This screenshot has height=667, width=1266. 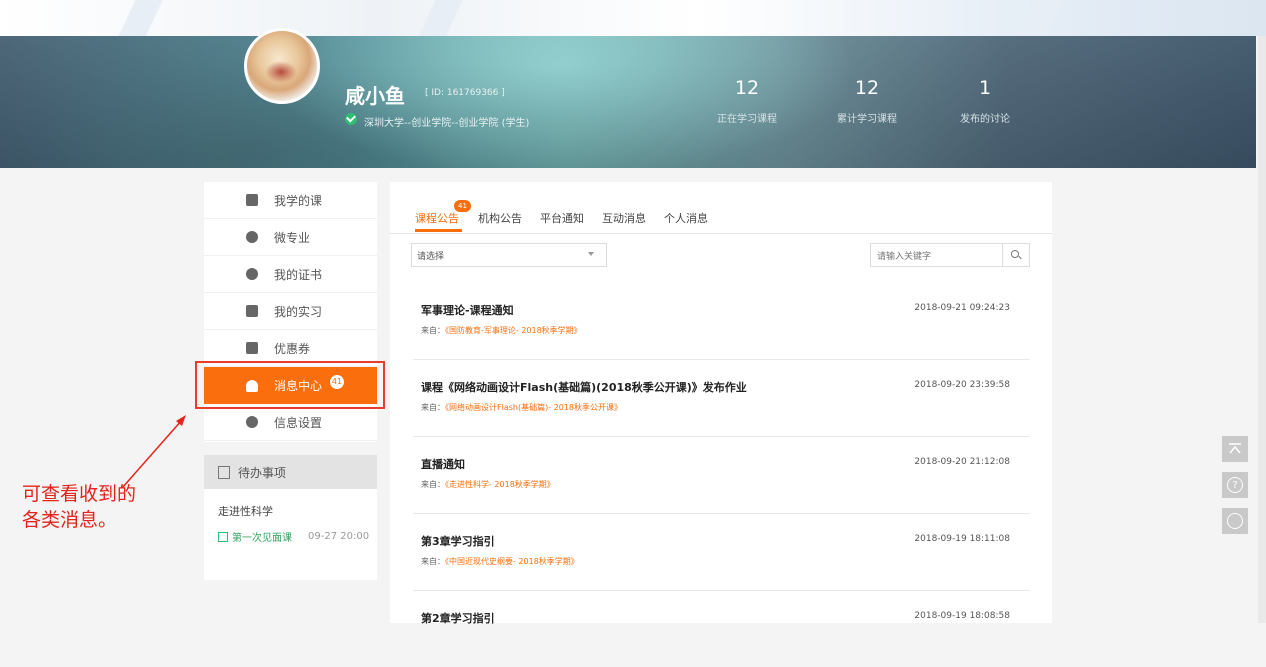 I want to click on message-title: 第2章学习指引, so click(x=458, y=618).